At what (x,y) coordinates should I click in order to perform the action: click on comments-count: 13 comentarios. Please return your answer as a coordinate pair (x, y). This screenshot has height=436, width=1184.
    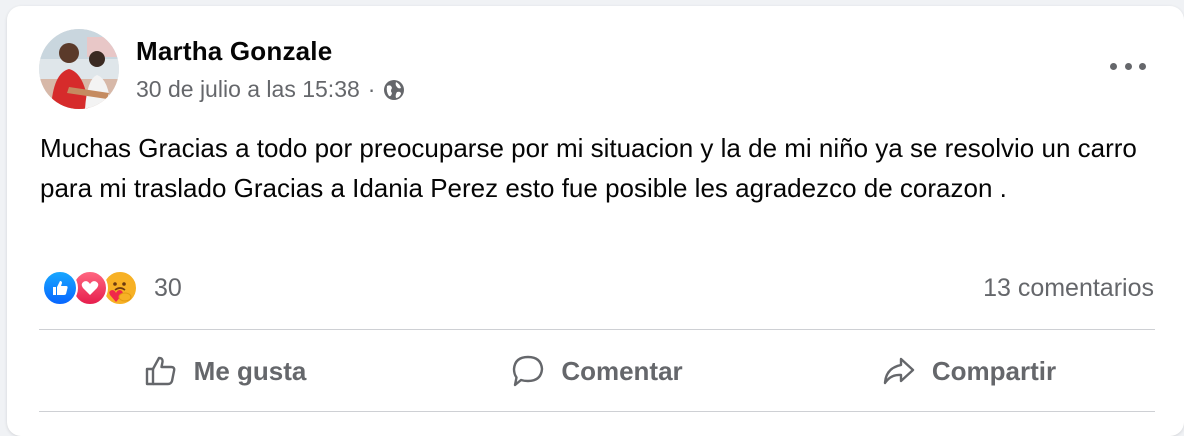
    Looking at the image, I should click on (1068, 288).